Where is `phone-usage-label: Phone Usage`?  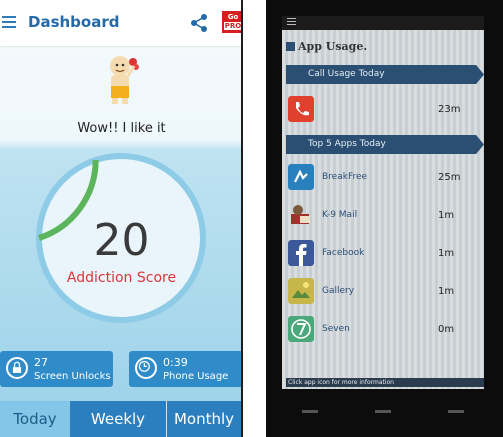
phone-usage-label: Phone Usage is located at coordinates (196, 376).